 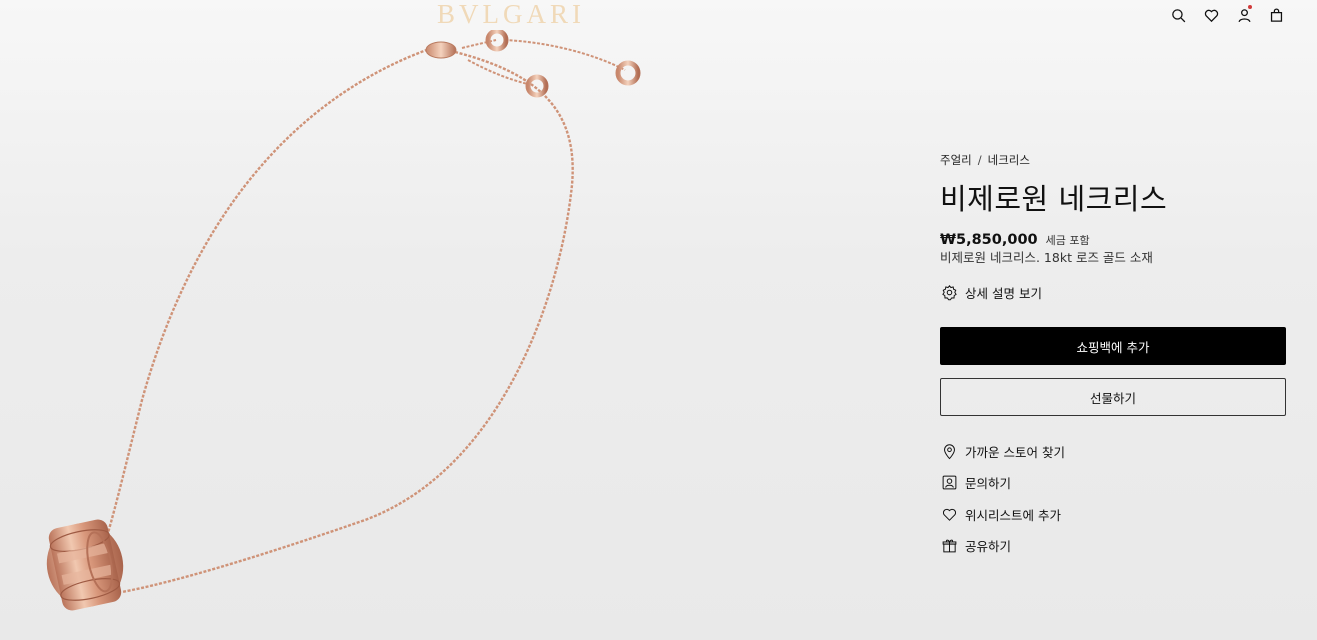 I want to click on gear-icon, so click(x=949, y=292).